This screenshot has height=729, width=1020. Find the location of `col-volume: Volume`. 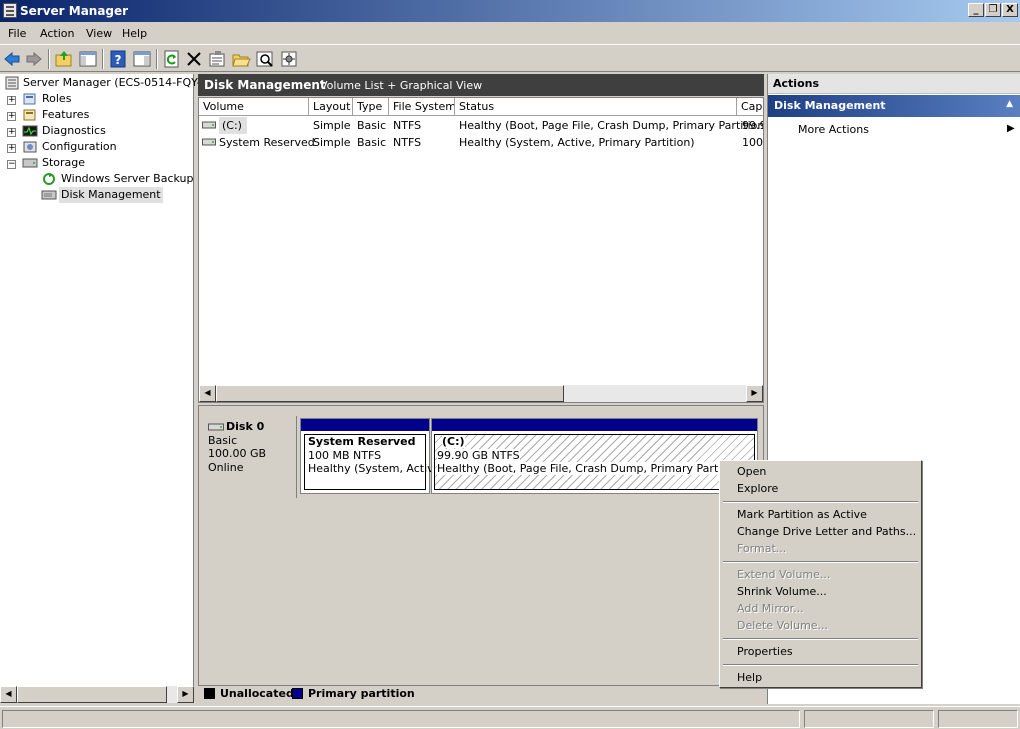

col-volume: Volume is located at coordinates (254, 107).